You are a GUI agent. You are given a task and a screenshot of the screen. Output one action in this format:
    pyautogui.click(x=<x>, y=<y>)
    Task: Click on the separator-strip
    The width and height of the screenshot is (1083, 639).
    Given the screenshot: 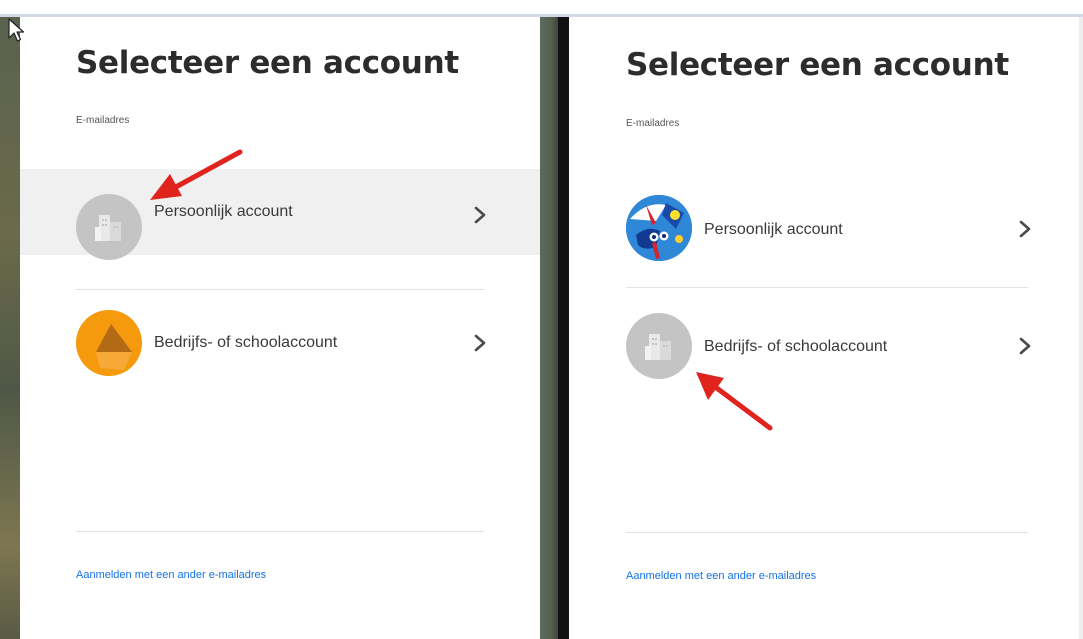 What is the action you would take?
    pyautogui.click(x=563, y=328)
    